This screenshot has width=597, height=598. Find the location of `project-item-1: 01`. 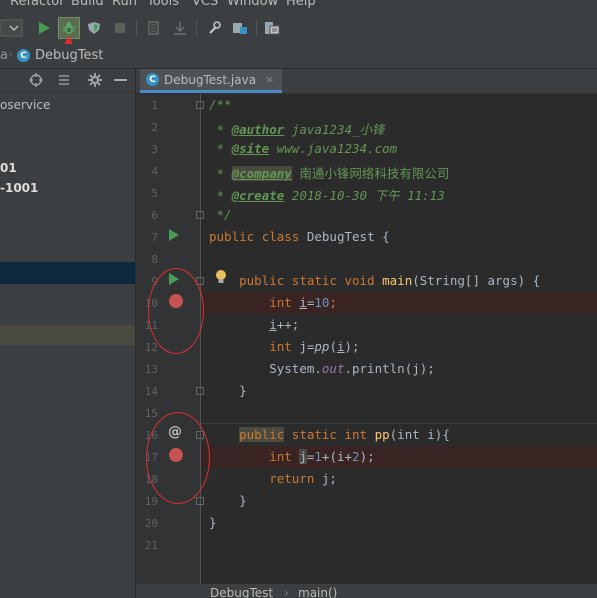

project-item-1: 01 is located at coordinates (8, 168).